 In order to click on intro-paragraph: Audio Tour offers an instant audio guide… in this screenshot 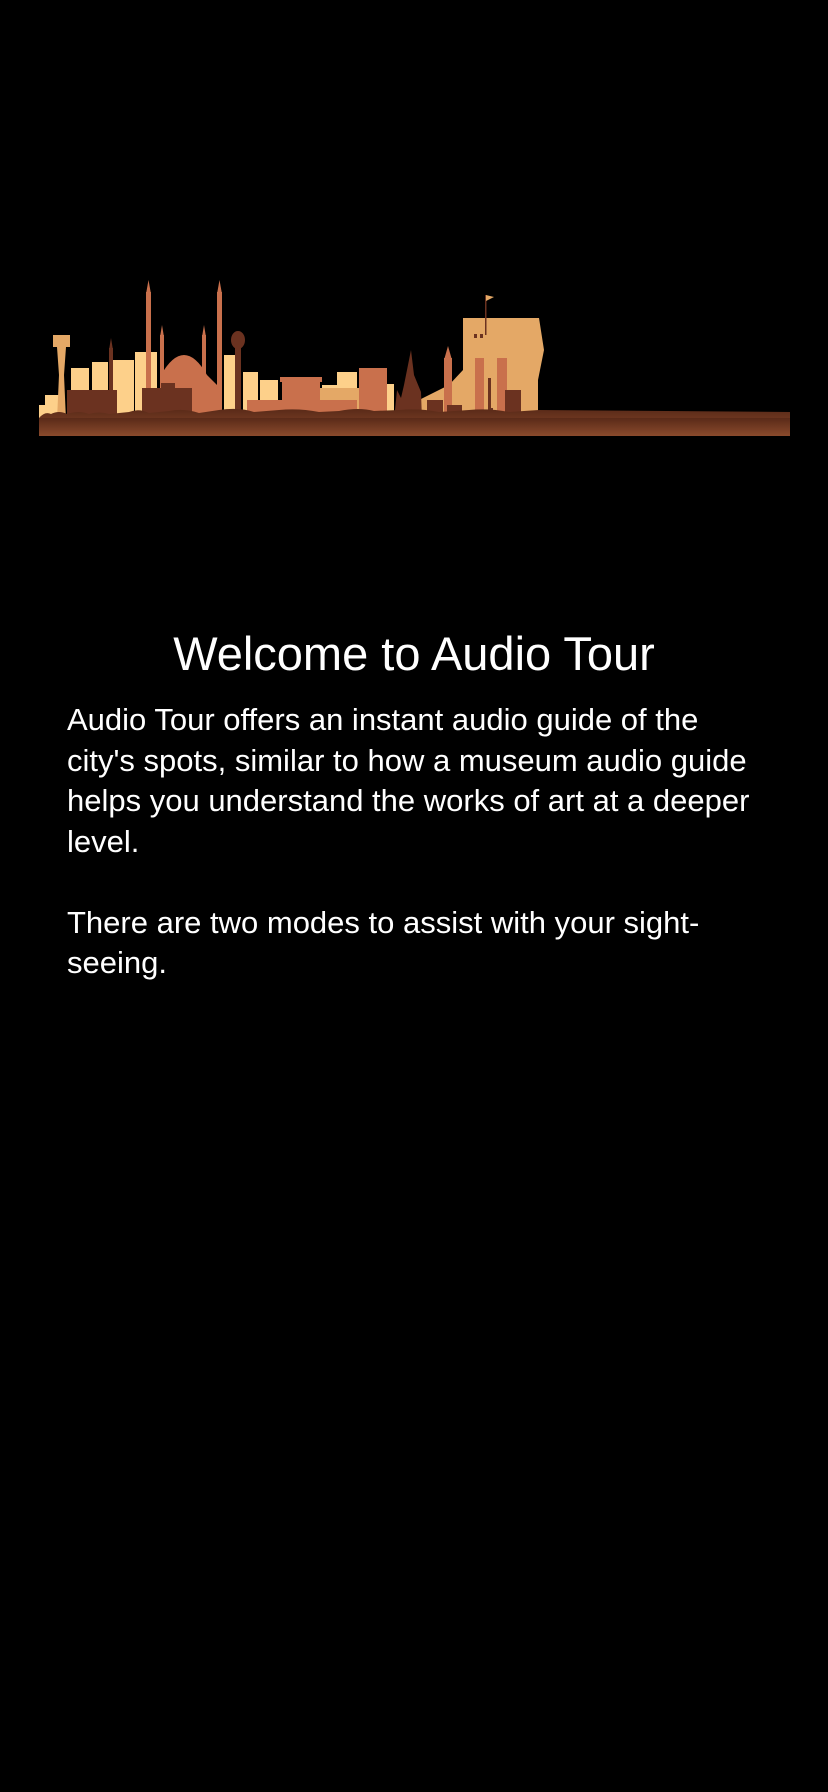, I will do `click(408, 780)`.